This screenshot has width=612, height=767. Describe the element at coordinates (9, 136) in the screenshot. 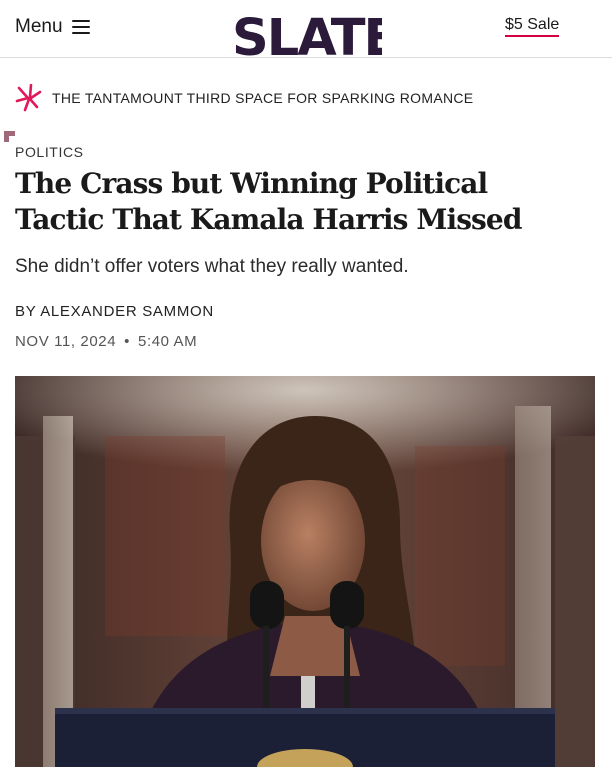

I see `corner-mark-icon` at that location.